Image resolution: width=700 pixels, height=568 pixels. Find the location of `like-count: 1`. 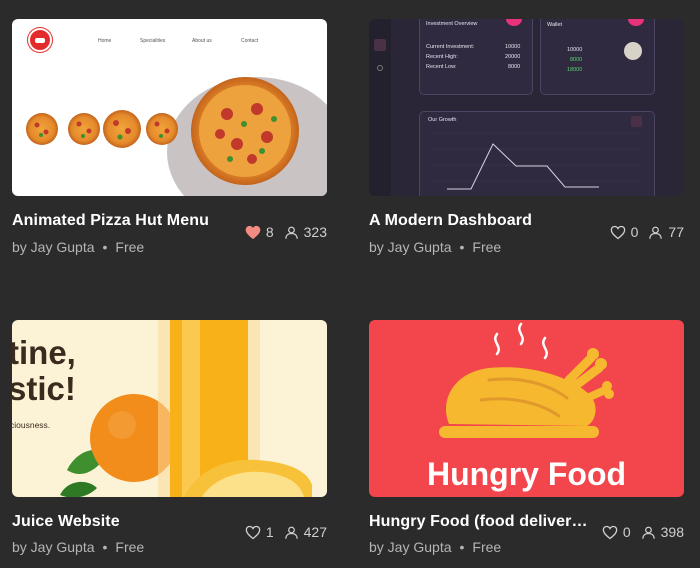

like-count: 1 is located at coordinates (269, 532).